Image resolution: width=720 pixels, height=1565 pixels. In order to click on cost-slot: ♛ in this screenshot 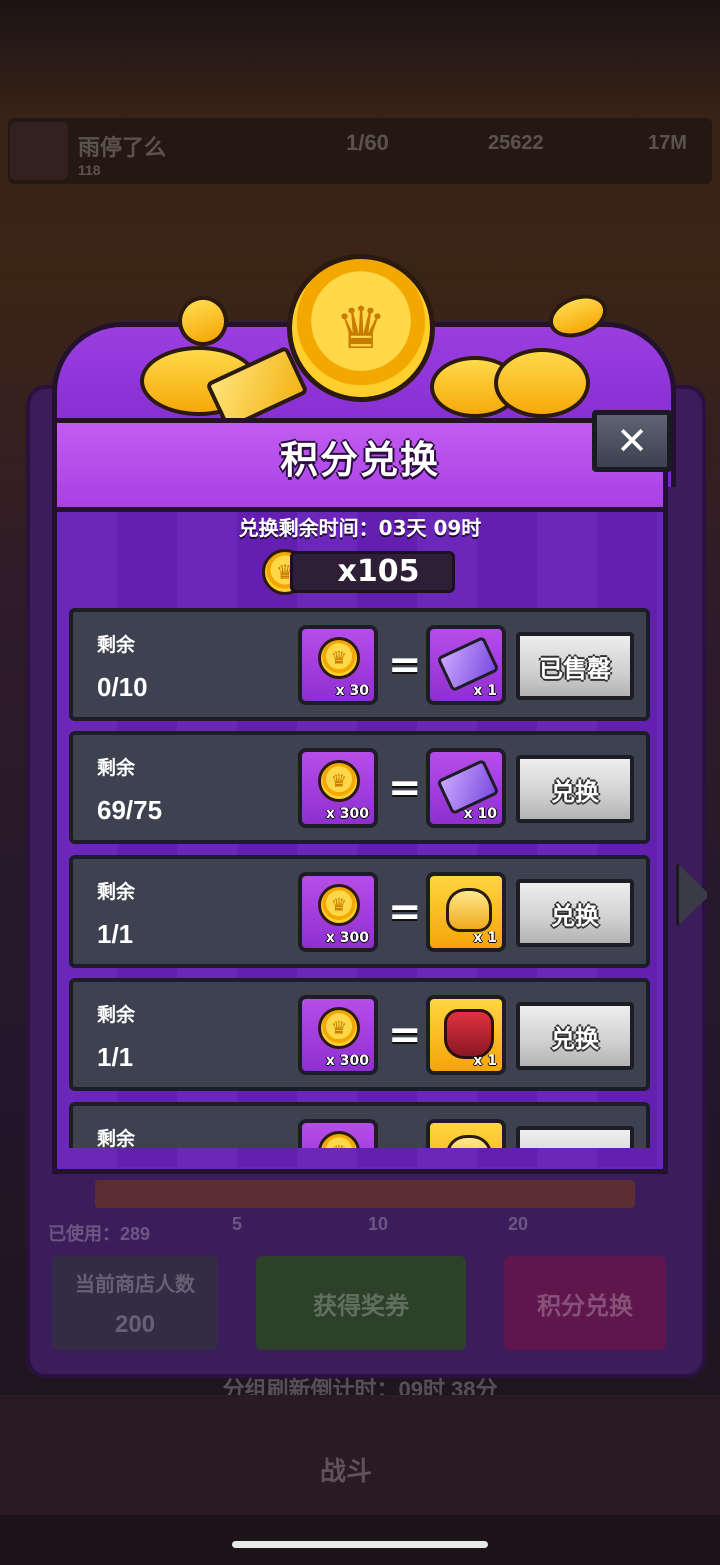, I will do `click(338, 1133)`.